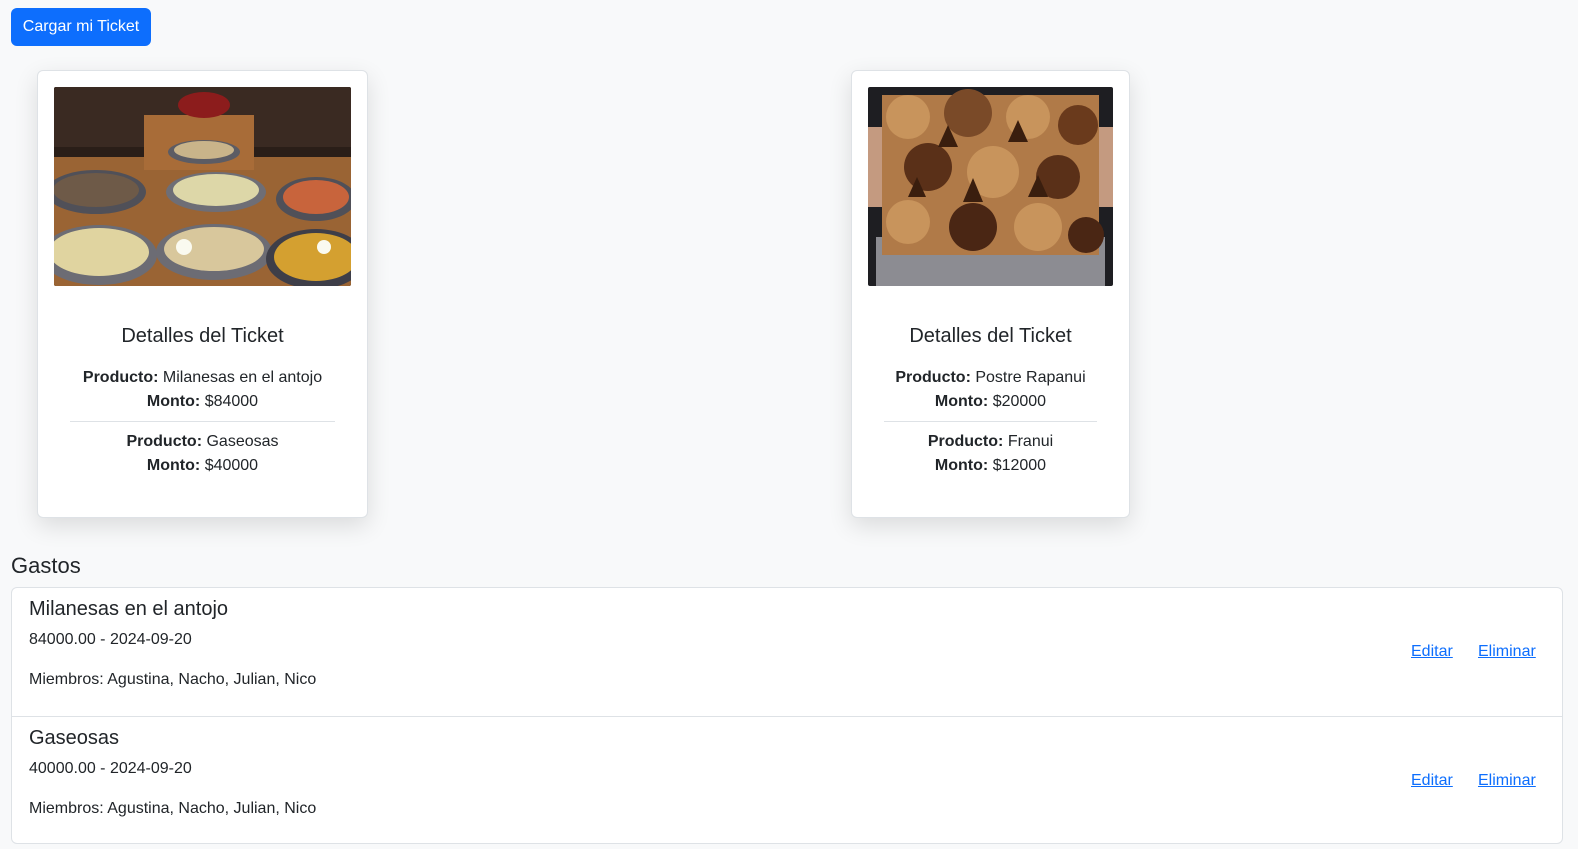  Describe the element at coordinates (81, 27) in the screenshot. I see `upload-ticket-button: Cargar mi Ticket` at that location.